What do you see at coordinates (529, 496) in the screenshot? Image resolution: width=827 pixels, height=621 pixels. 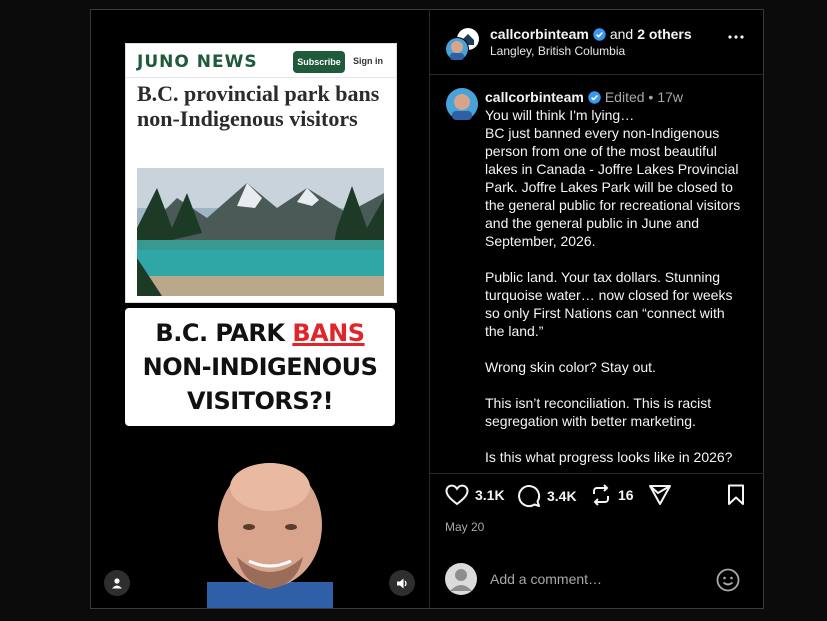 I see `comment-icon` at bounding box center [529, 496].